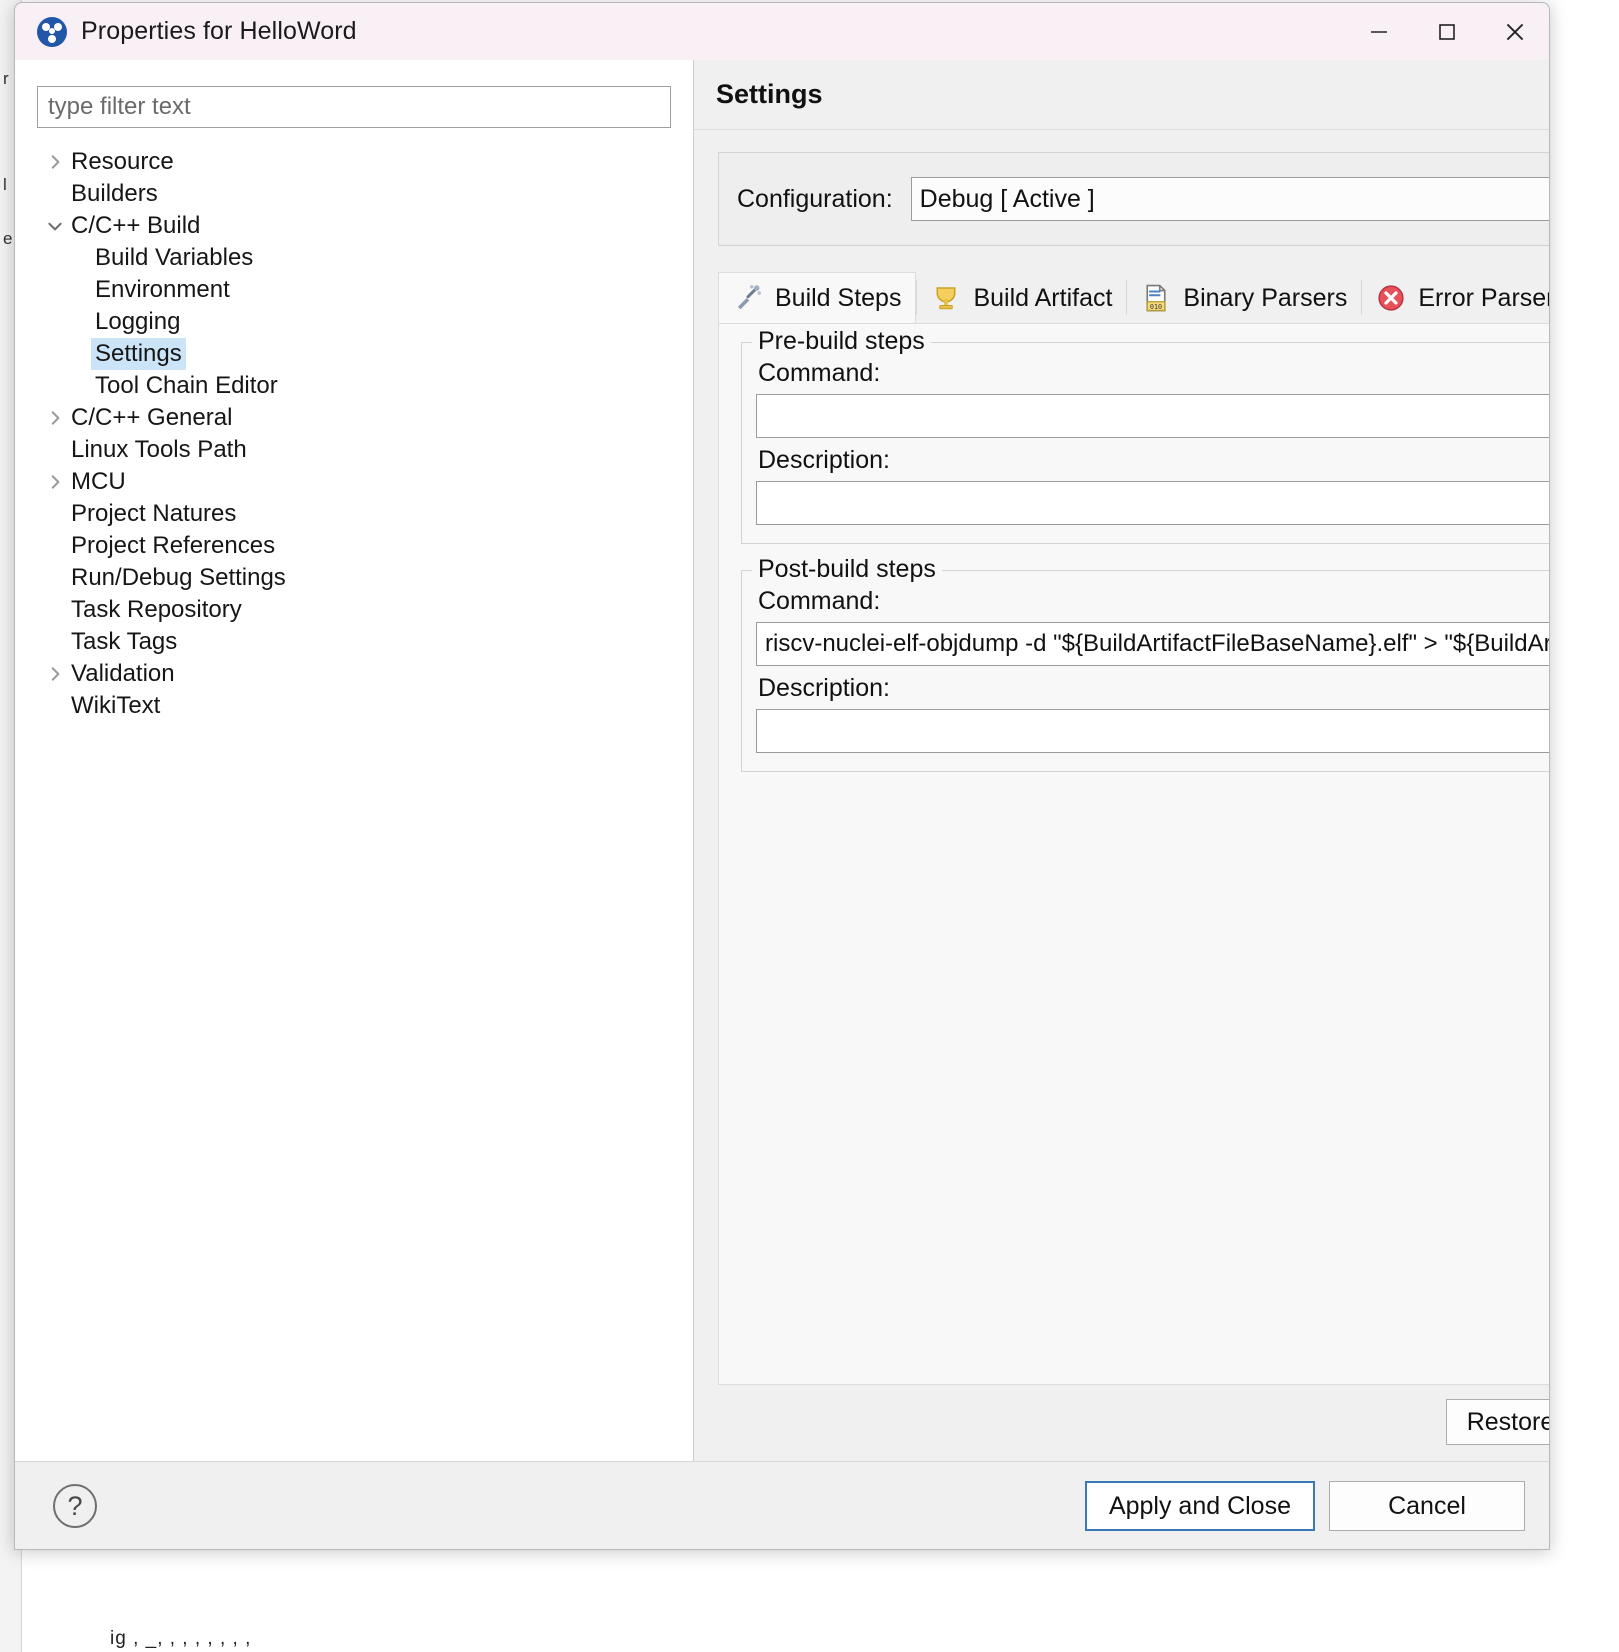  What do you see at coordinates (1007, 198) in the screenshot?
I see `configuration-value: Debug [ Active ]` at bounding box center [1007, 198].